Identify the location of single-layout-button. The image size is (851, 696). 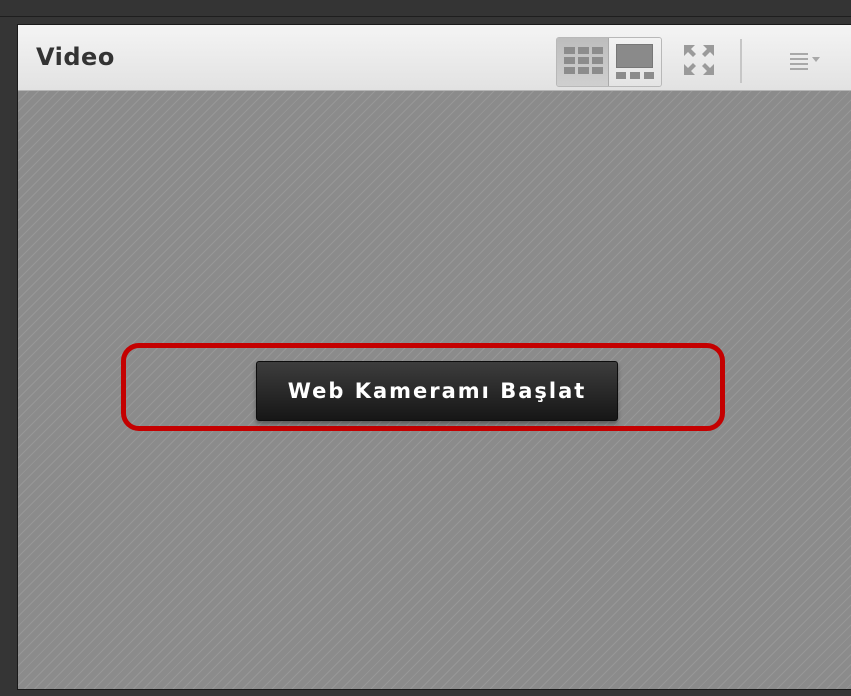
(635, 62).